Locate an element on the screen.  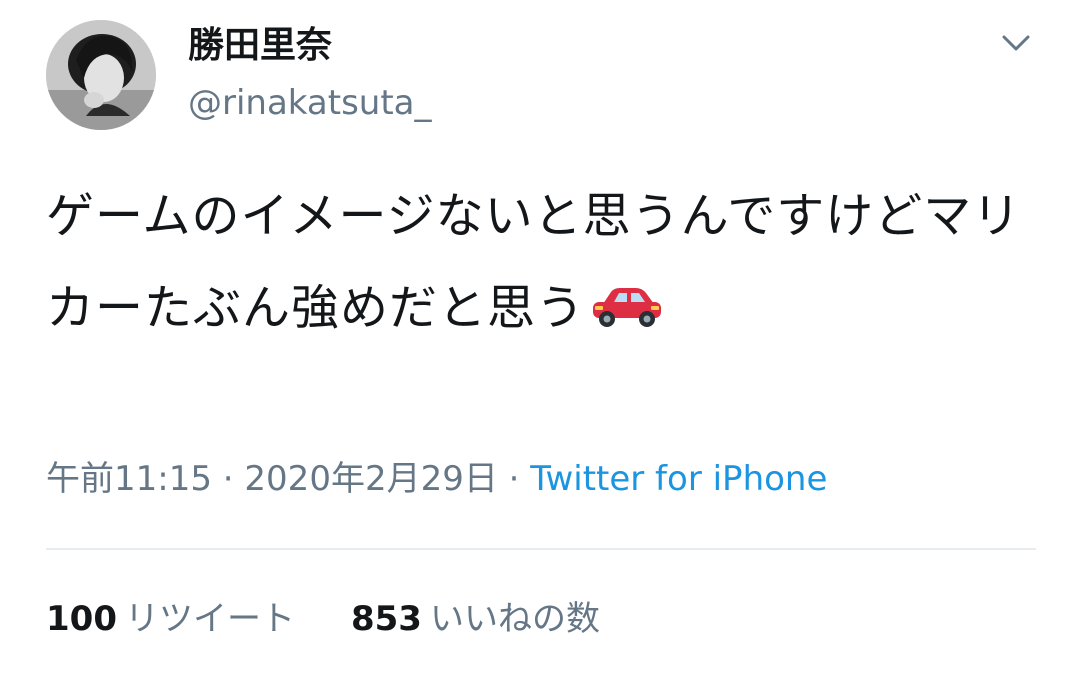
avatar-photo is located at coordinates (101, 75).